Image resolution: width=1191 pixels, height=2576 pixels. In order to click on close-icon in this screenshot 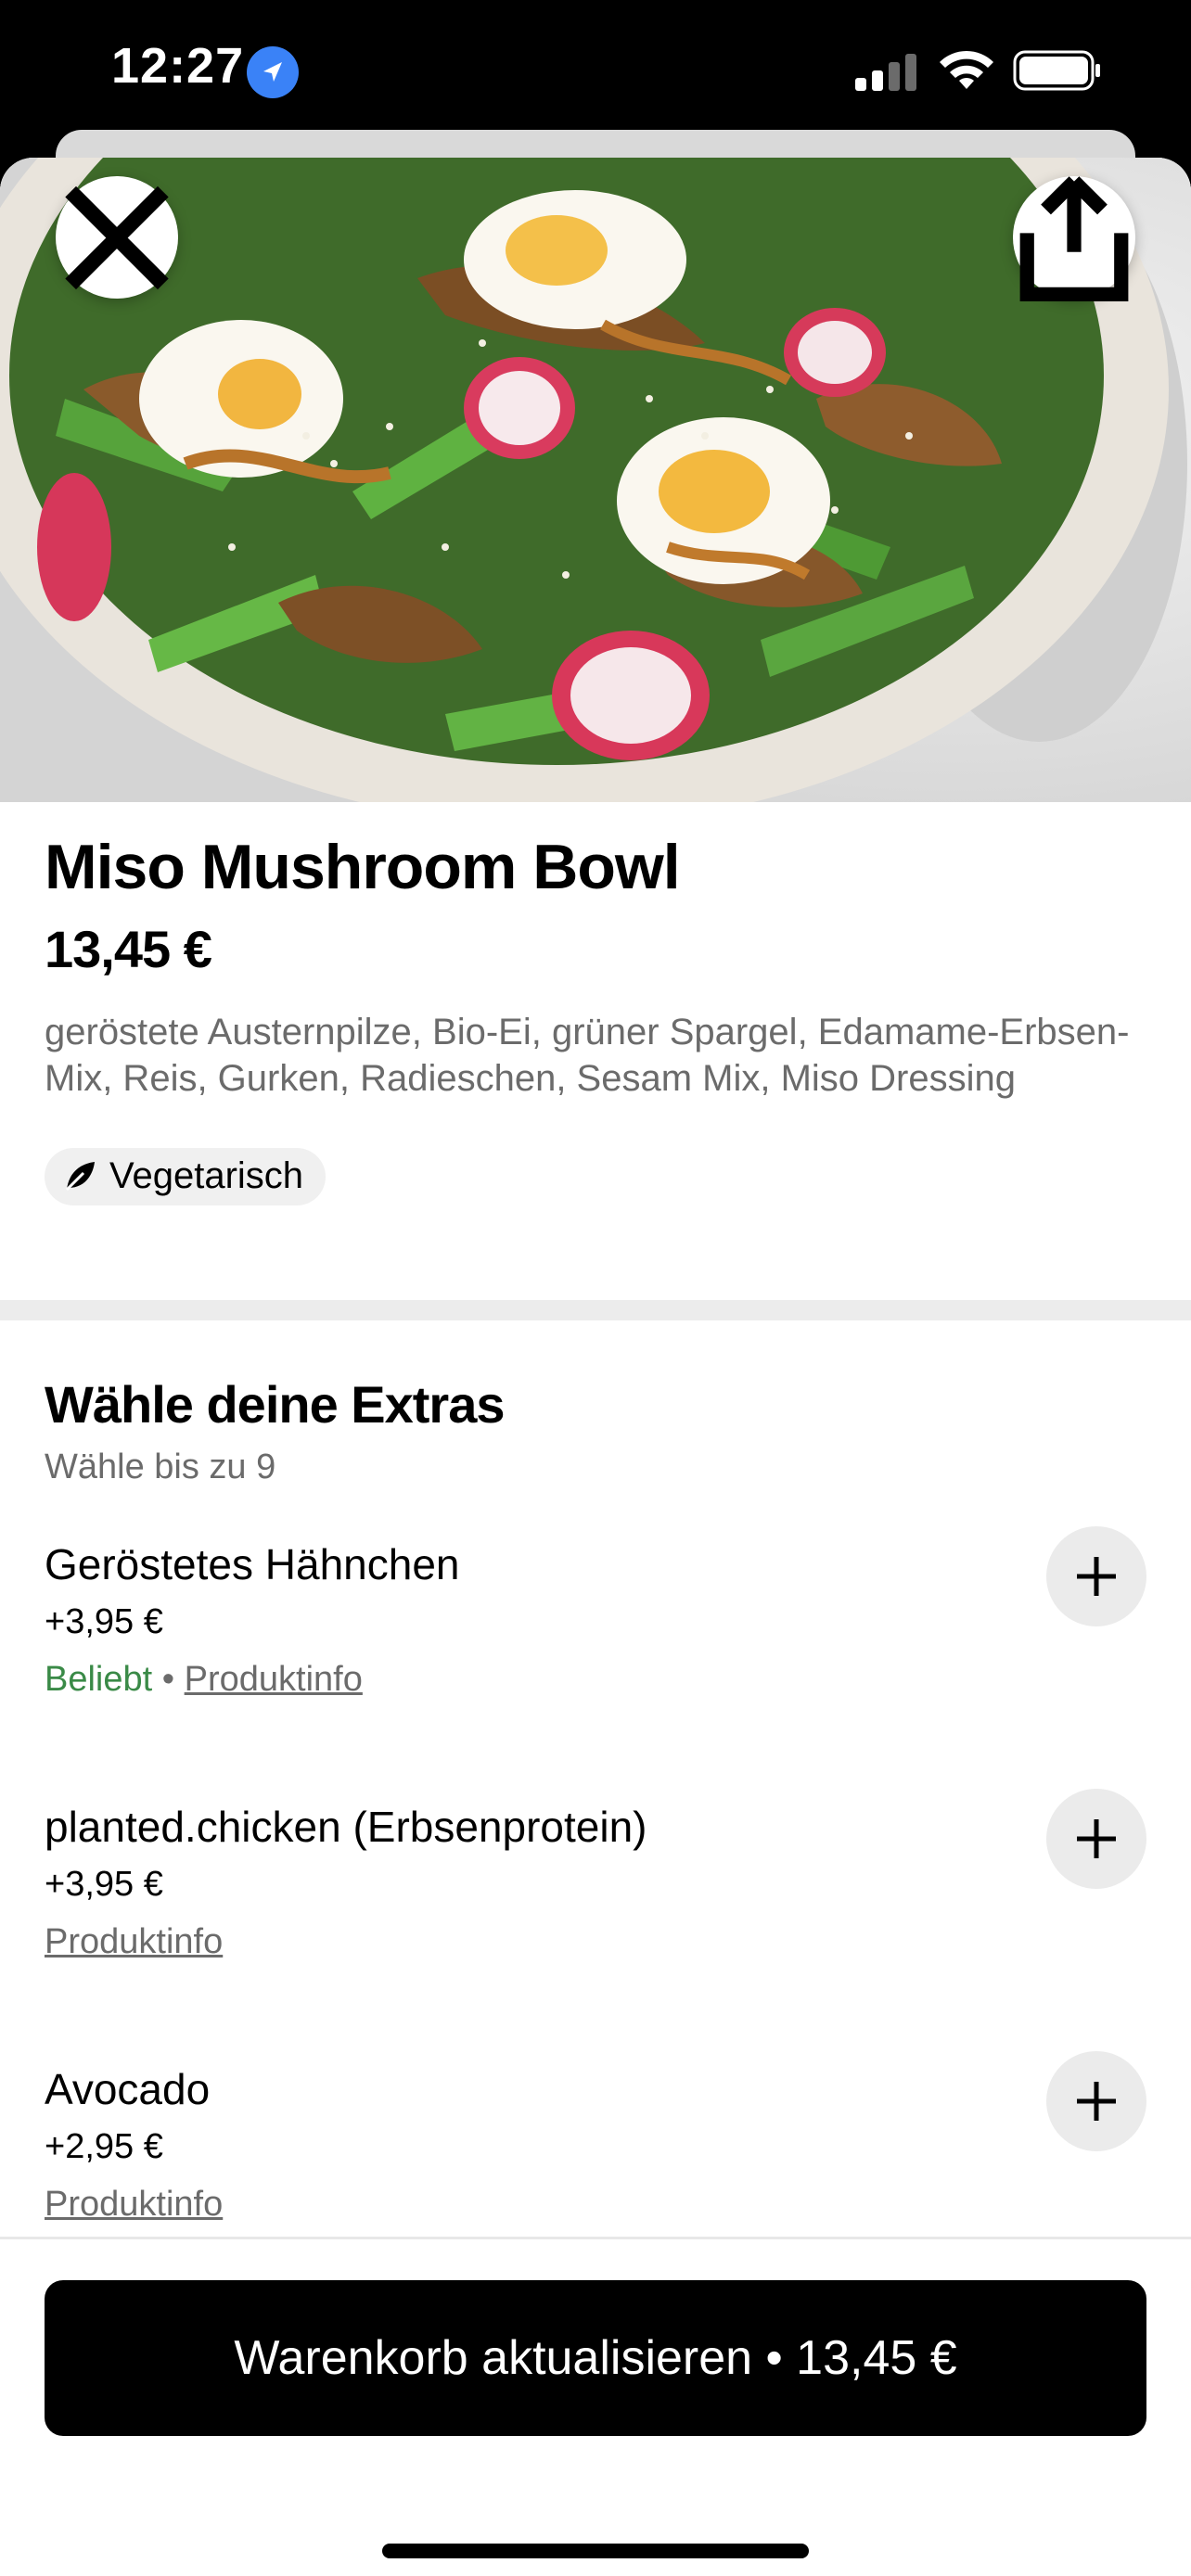, I will do `click(117, 237)`.